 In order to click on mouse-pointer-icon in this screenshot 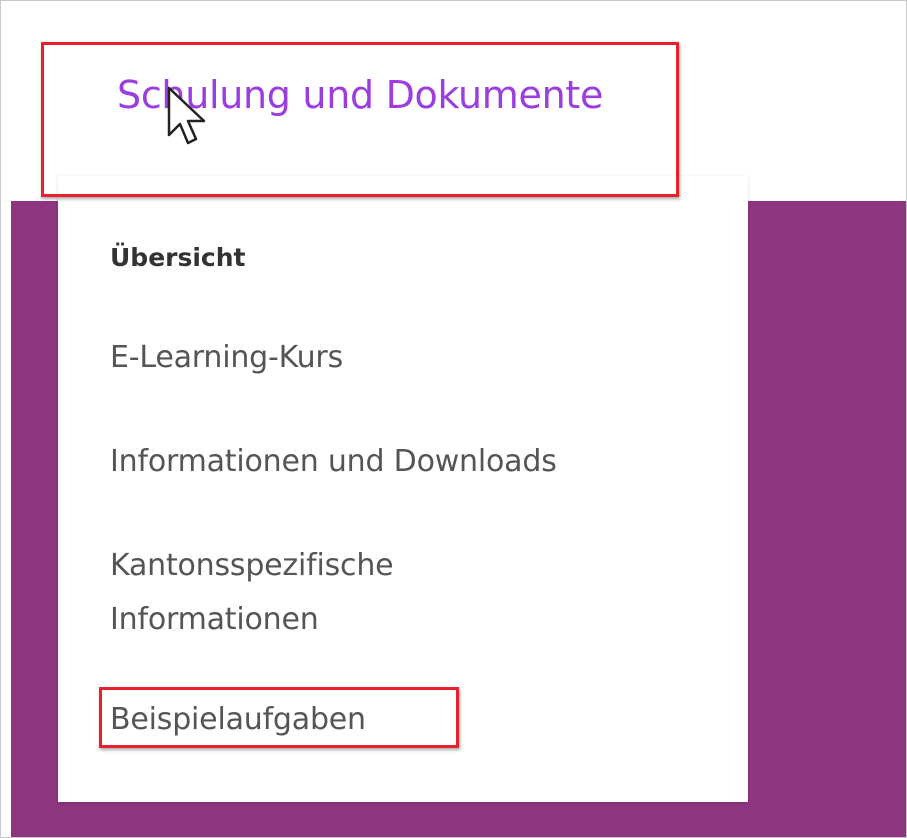, I will do `click(186, 115)`.